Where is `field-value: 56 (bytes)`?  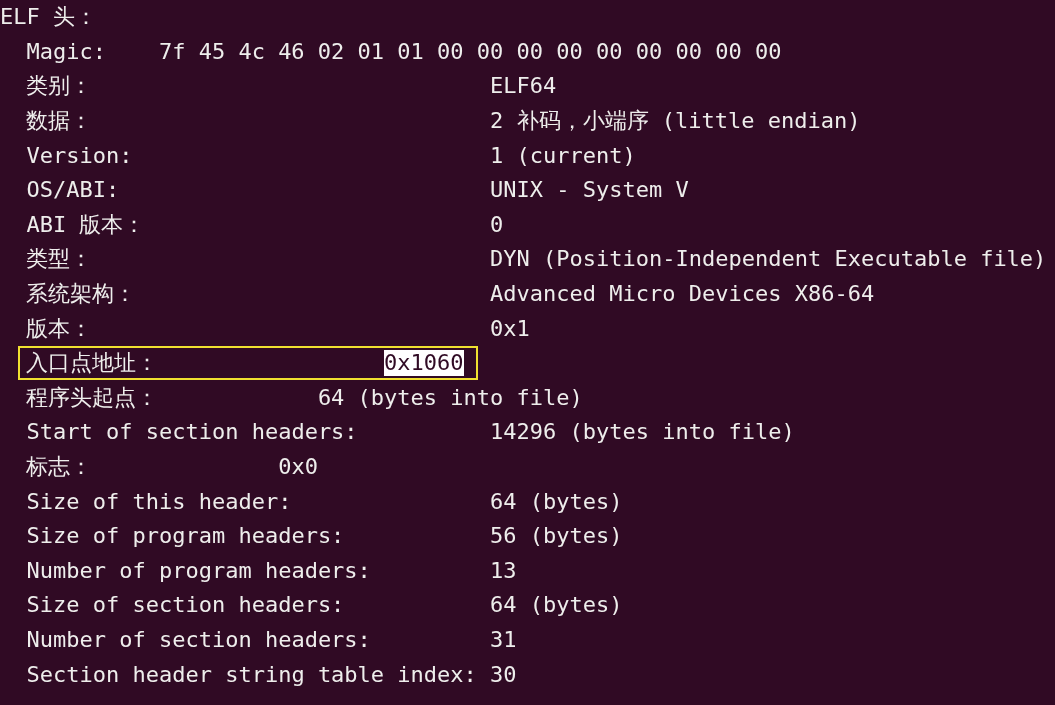 field-value: 56 (bytes) is located at coordinates (556, 536).